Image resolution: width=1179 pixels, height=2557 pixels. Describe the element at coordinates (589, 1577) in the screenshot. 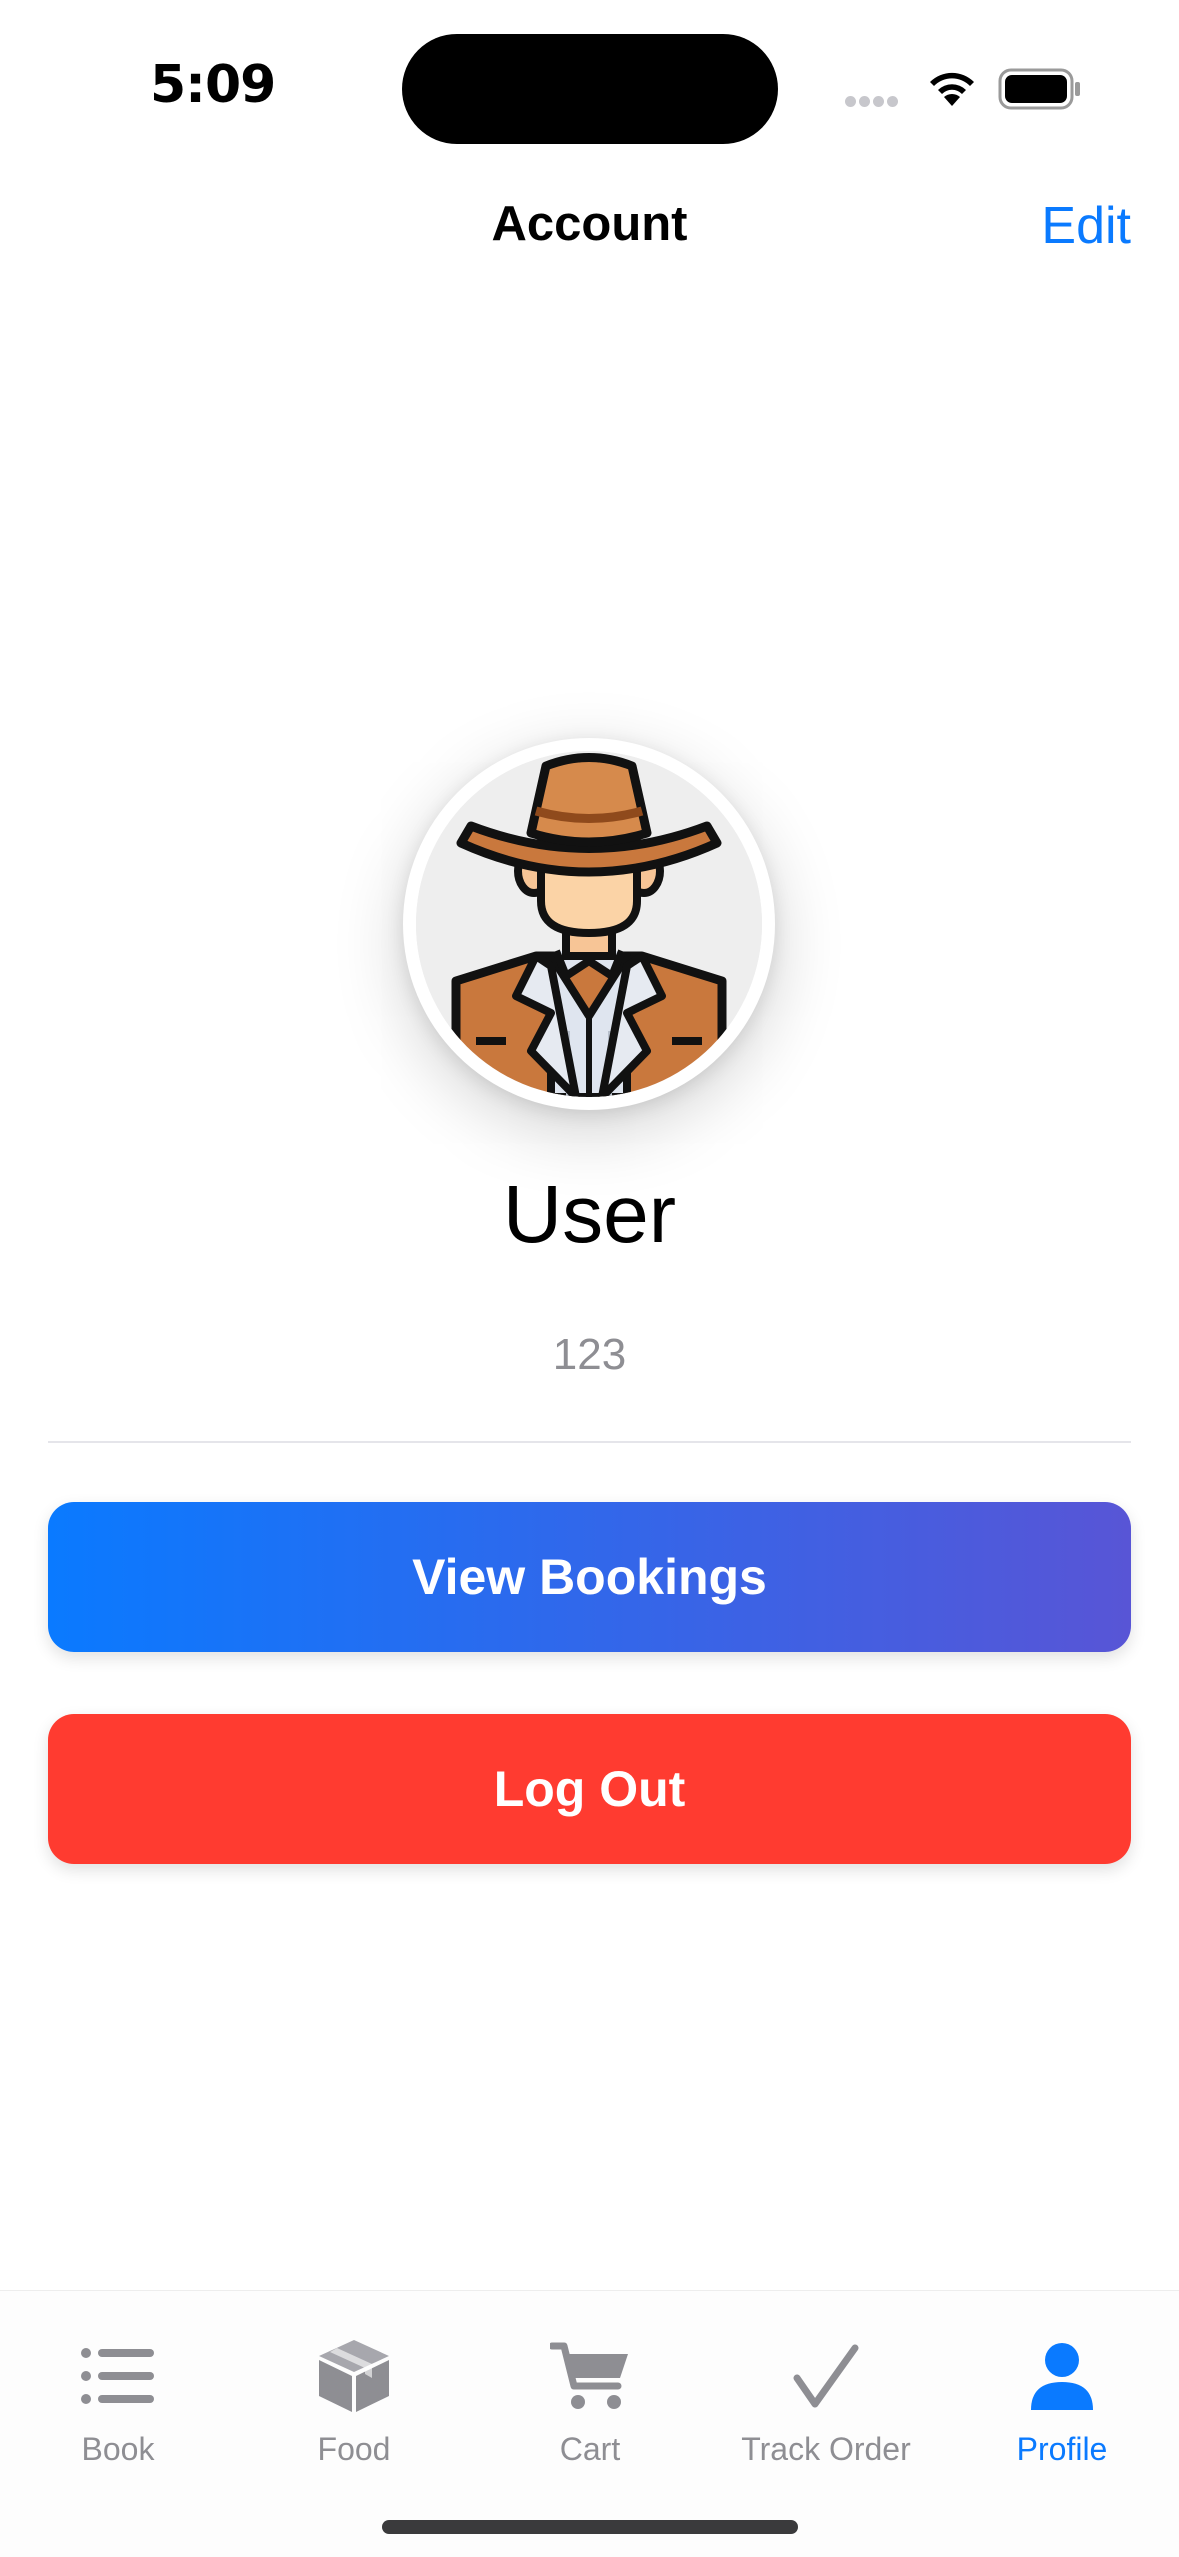

I see `view-bookings-button: View Bookings` at that location.